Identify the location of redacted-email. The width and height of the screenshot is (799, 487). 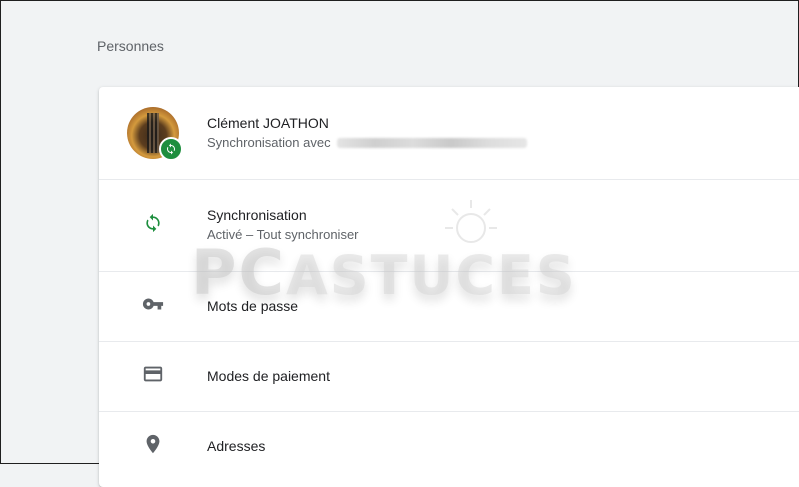
(431, 143).